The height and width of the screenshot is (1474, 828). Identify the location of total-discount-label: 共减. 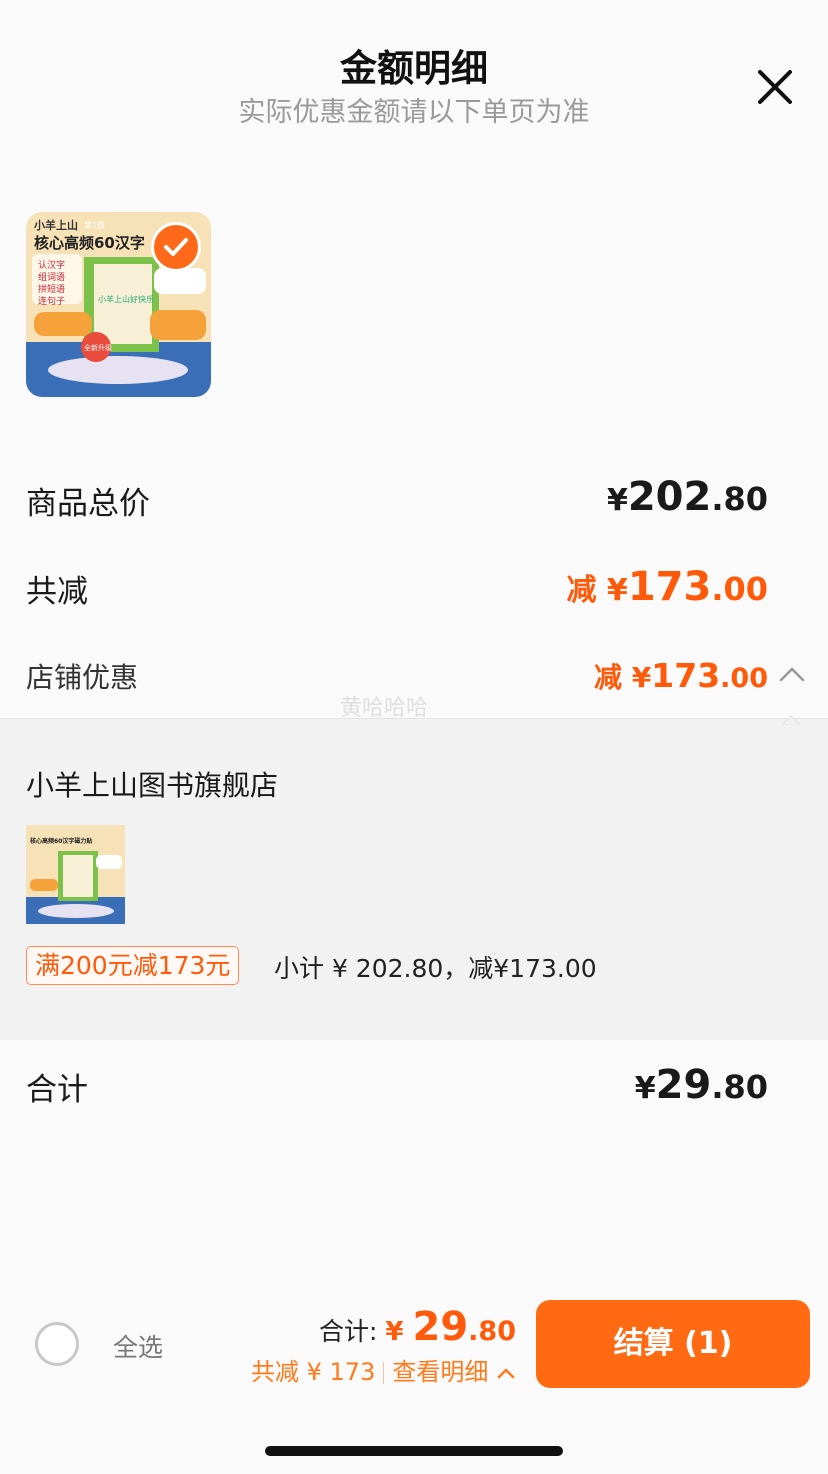
(57, 592).